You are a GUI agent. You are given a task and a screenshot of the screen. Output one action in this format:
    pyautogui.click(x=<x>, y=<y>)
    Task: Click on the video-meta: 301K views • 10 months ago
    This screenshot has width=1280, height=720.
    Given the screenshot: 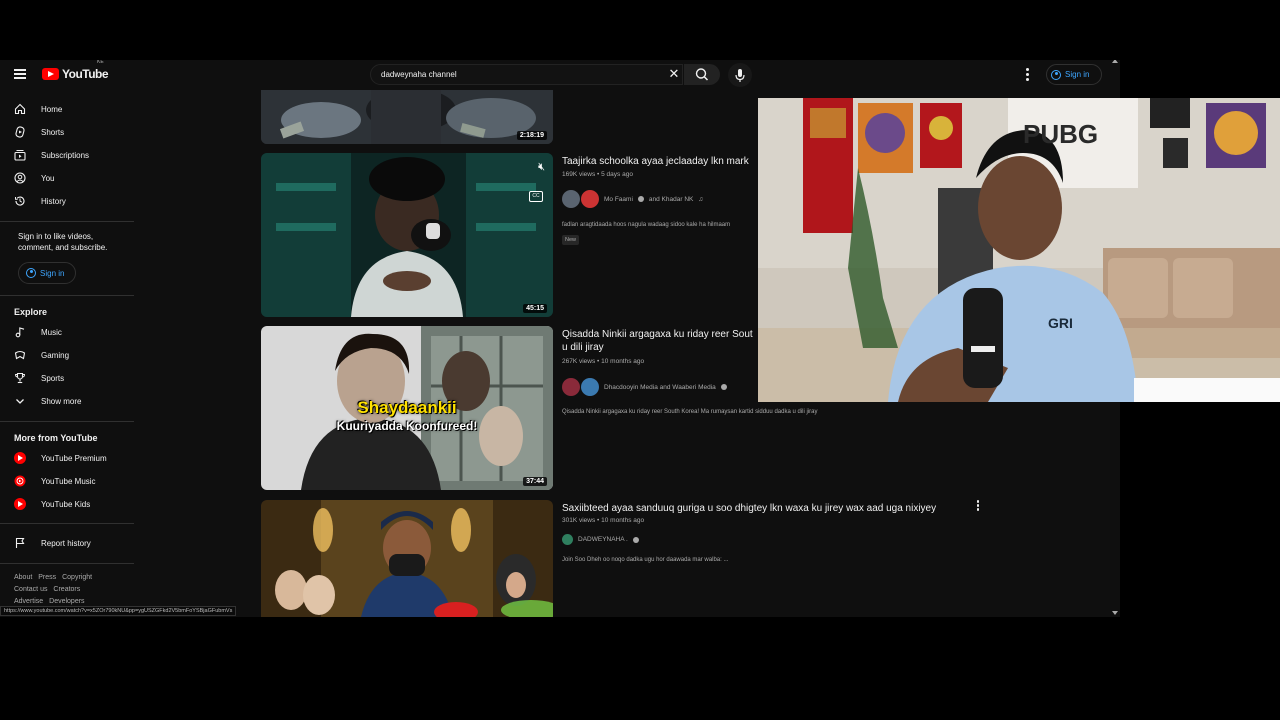 What is the action you would take?
    pyautogui.click(x=603, y=520)
    